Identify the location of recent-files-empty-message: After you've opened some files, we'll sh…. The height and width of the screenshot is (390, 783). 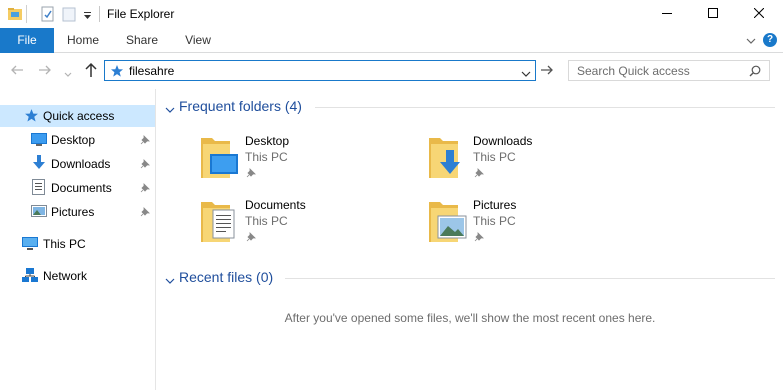
(470, 318).